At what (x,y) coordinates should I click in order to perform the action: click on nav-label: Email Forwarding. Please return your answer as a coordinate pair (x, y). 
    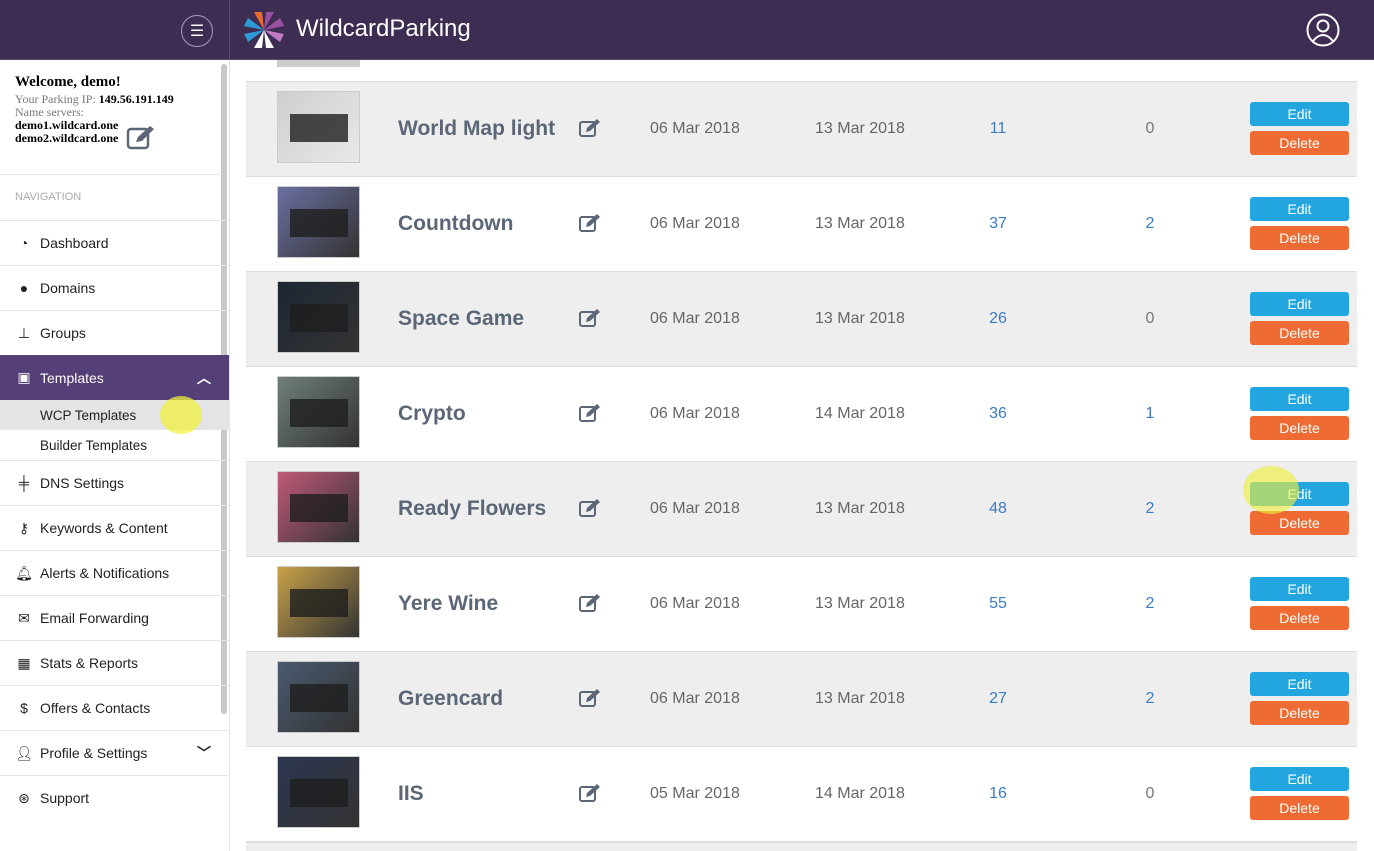
    Looking at the image, I should click on (94, 618).